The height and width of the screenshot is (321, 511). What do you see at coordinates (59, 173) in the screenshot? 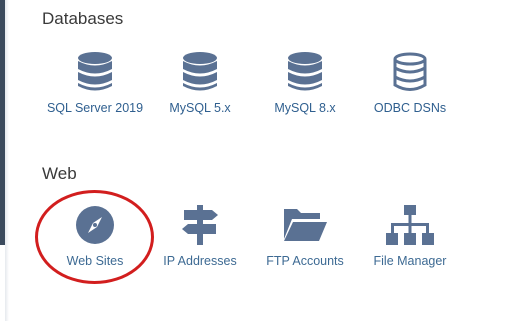
I see `web-heading: Web` at bounding box center [59, 173].